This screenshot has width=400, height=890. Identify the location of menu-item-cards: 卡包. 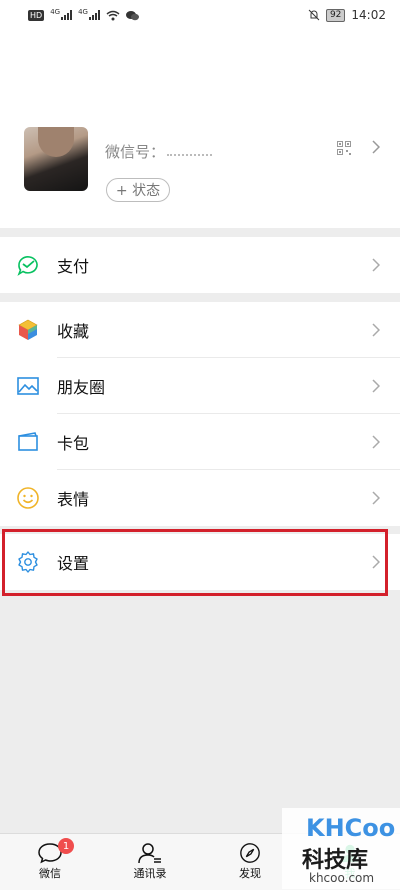
(200, 442).